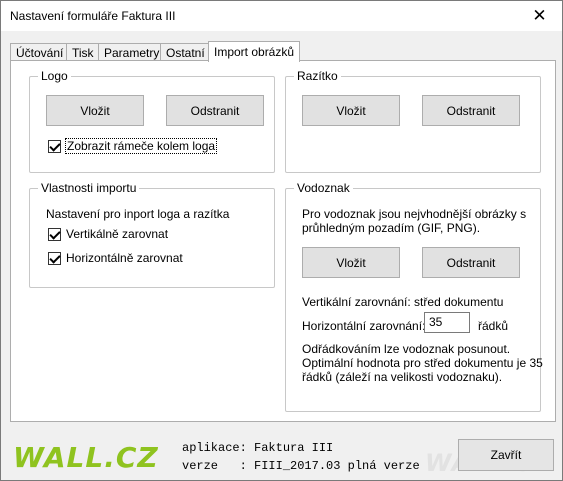 Image resolution: width=563 pixels, height=481 pixels. I want to click on import-properties-legend: Vlastnosti importu, so click(89, 188).